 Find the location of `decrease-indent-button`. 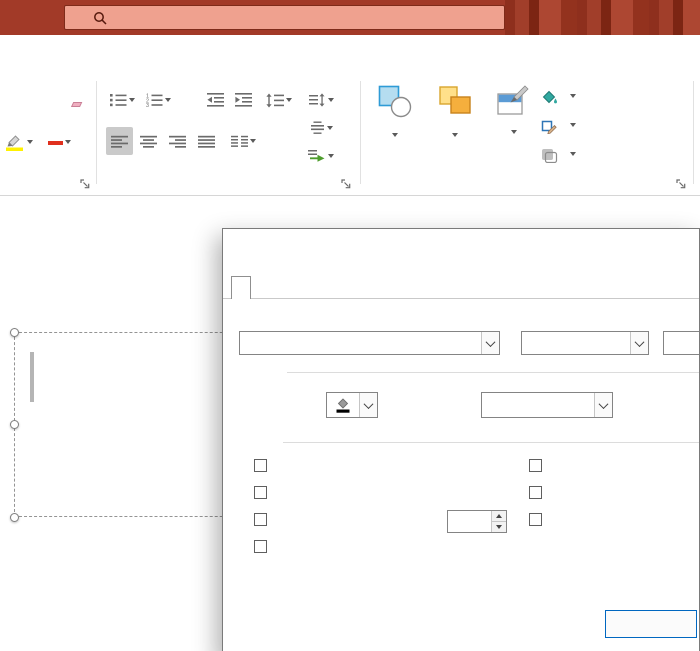

decrease-indent-button is located at coordinates (215, 100).